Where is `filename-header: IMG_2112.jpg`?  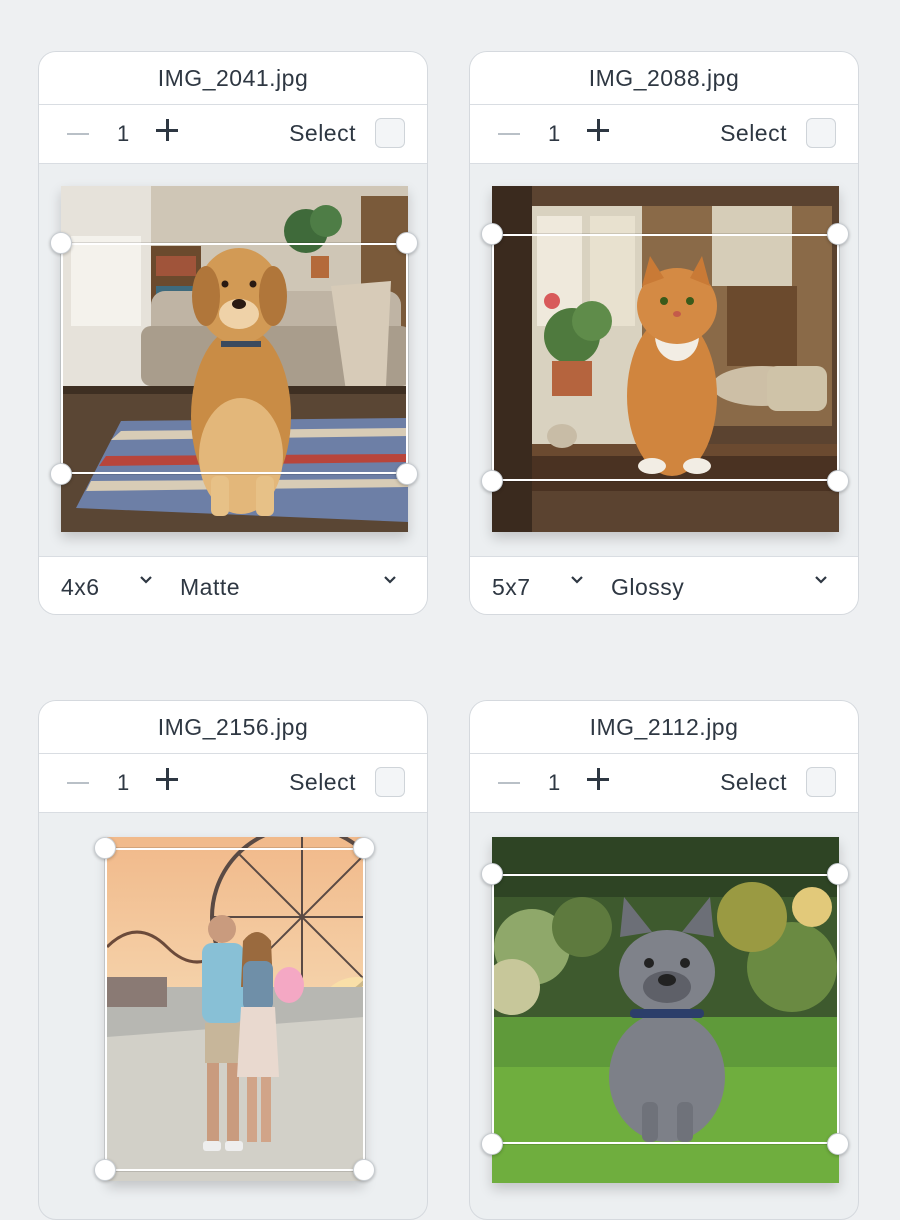
filename-header: IMG_2112.jpg is located at coordinates (664, 727).